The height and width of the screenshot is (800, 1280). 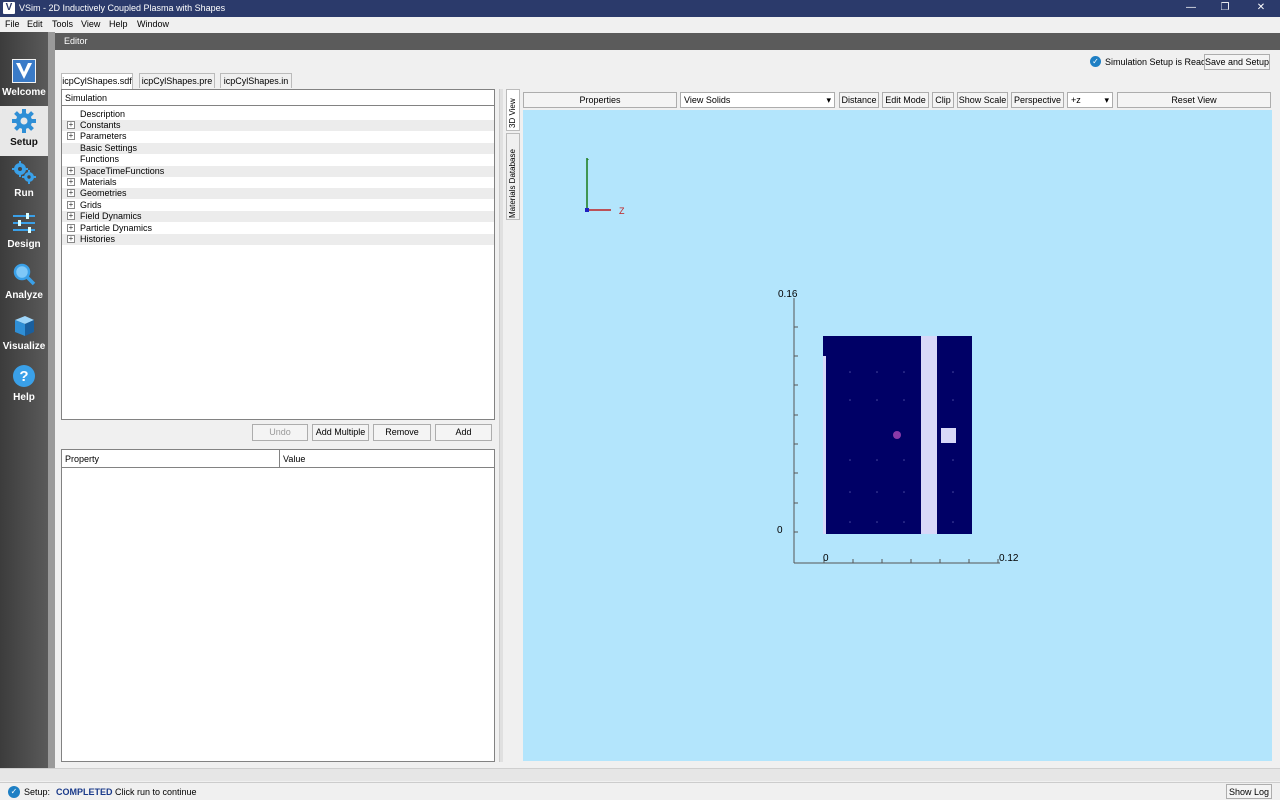 I want to click on axis-select: +z ▾, so click(x=1090, y=100).